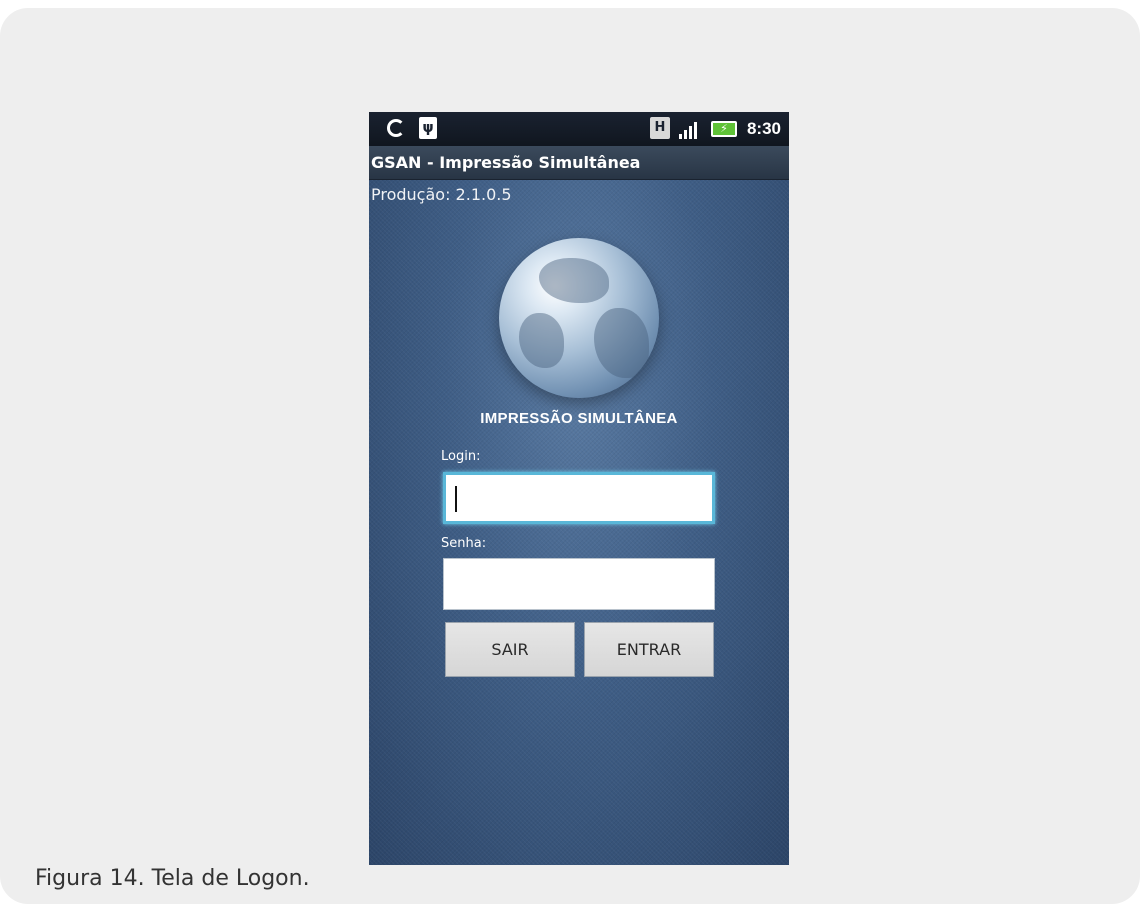 The height and width of the screenshot is (904, 1140). I want to click on sync-icon, so click(396, 128).